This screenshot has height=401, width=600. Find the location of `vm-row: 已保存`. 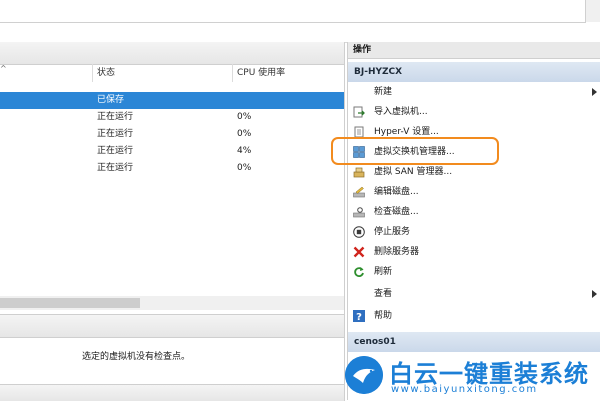

vm-row: 已保存 is located at coordinates (172, 100).